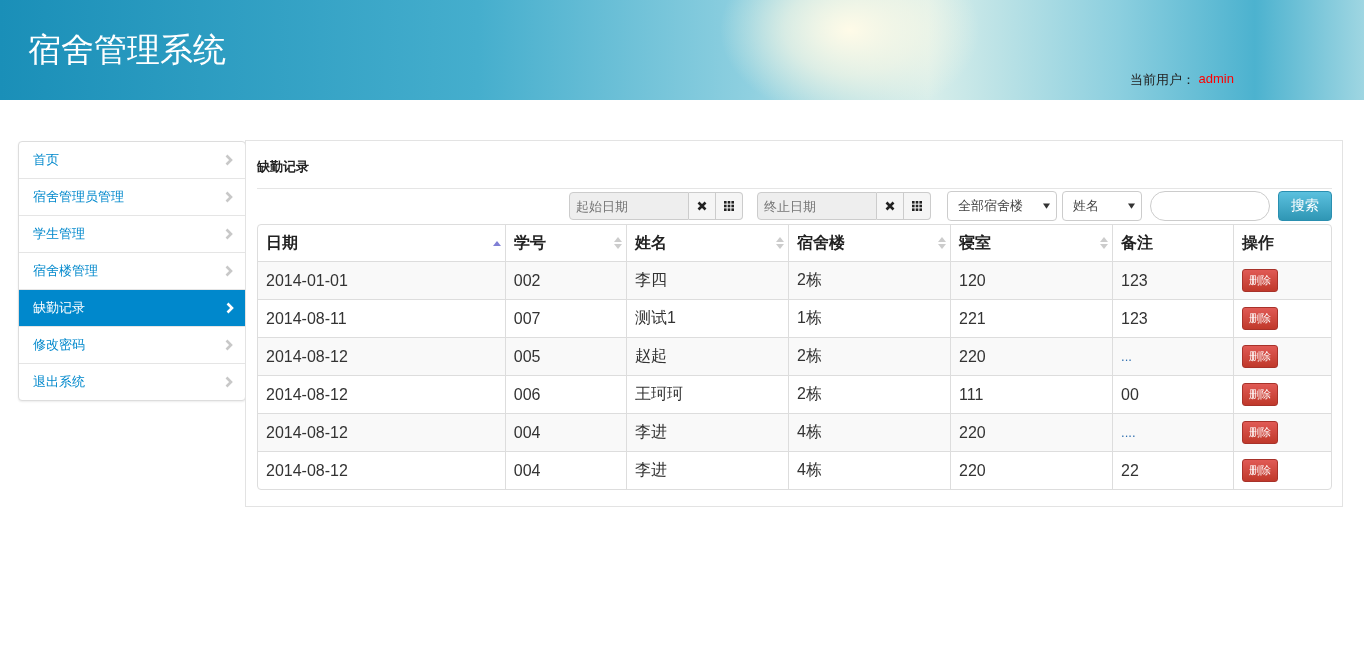  I want to click on sidebar-item: 首页, so click(132, 160).